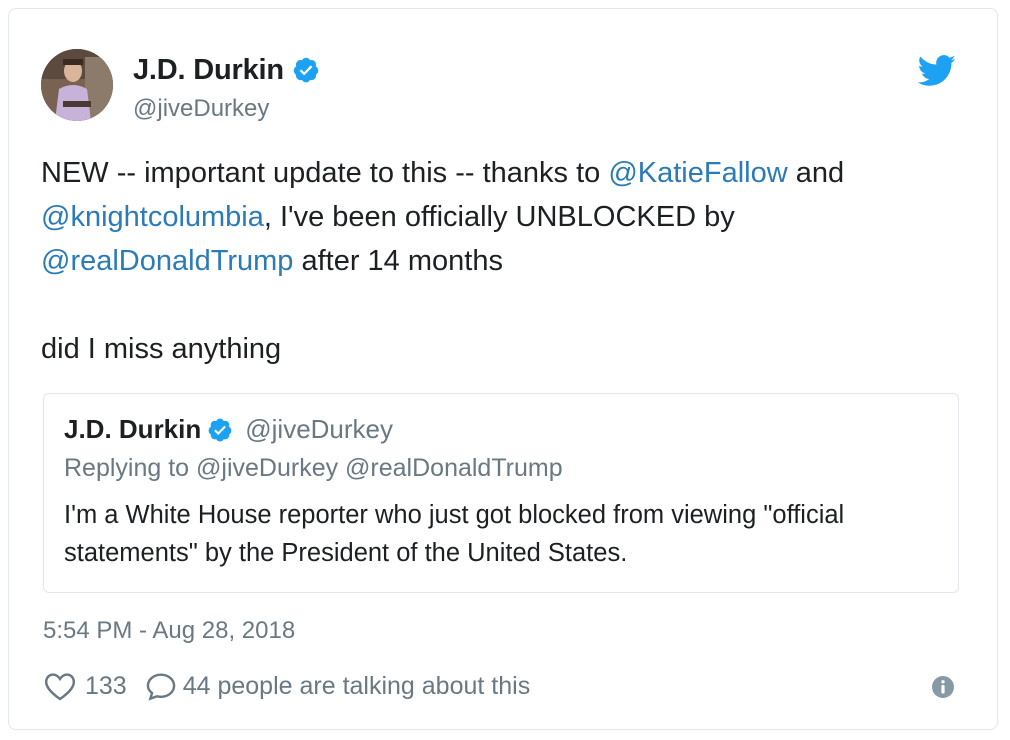 The width and height of the screenshot is (1010, 740). Describe the element at coordinates (226, 88) in the screenshot. I see `author-block: J.D. Durkin @jiveDurkey` at that location.